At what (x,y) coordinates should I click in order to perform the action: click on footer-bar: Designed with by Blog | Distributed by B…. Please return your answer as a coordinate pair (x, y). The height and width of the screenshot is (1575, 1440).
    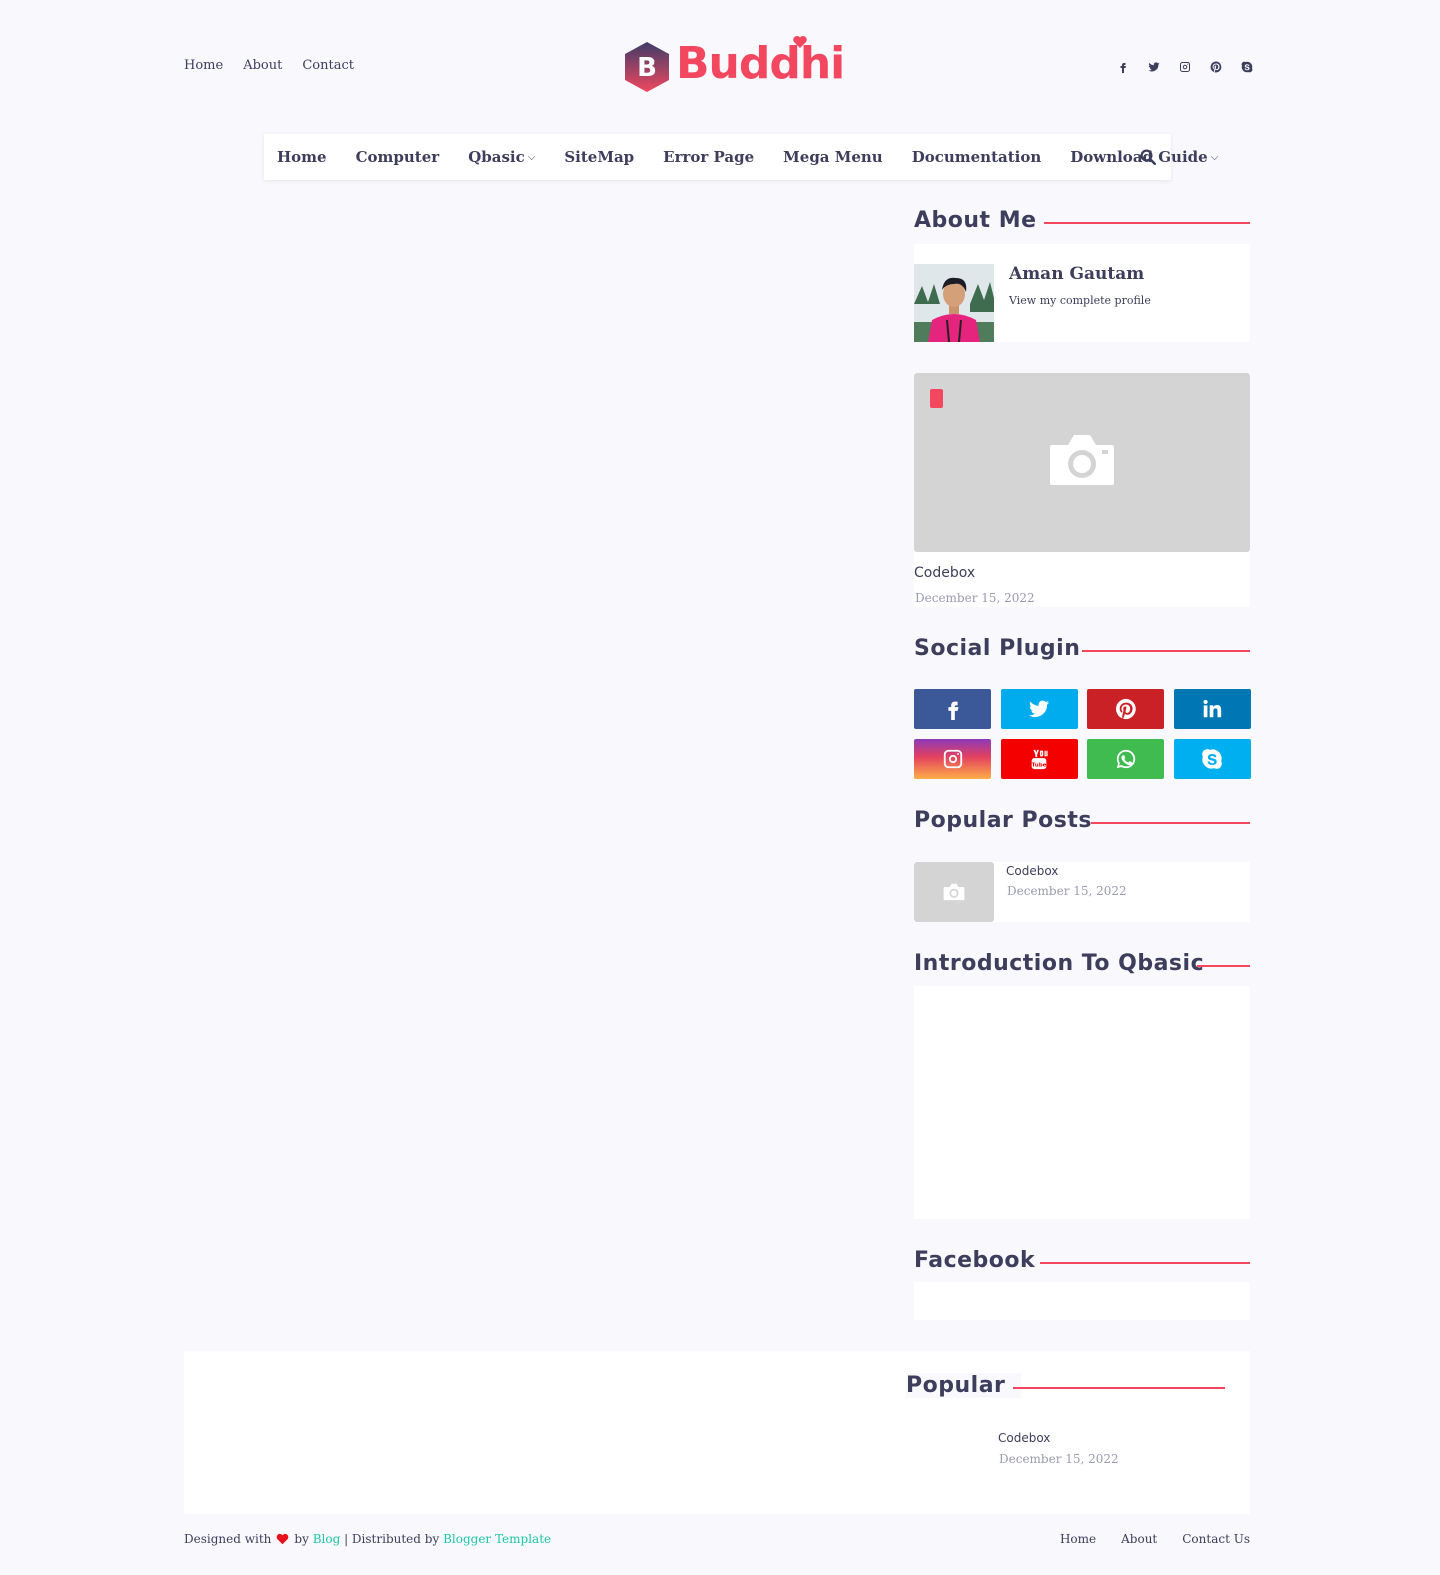
    Looking at the image, I should click on (717, 1541).